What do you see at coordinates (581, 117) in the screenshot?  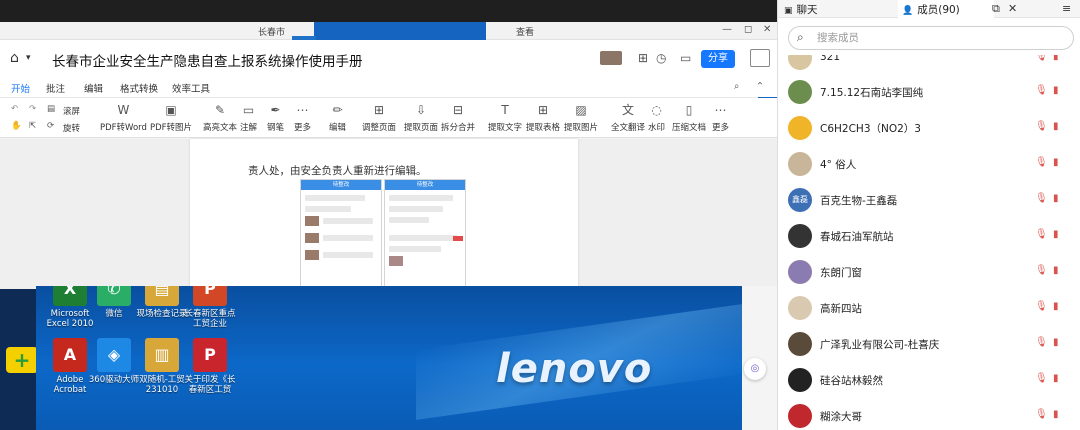 I see `extract-image-button: ▨ 提取图片` at bounding box center [581, 117].